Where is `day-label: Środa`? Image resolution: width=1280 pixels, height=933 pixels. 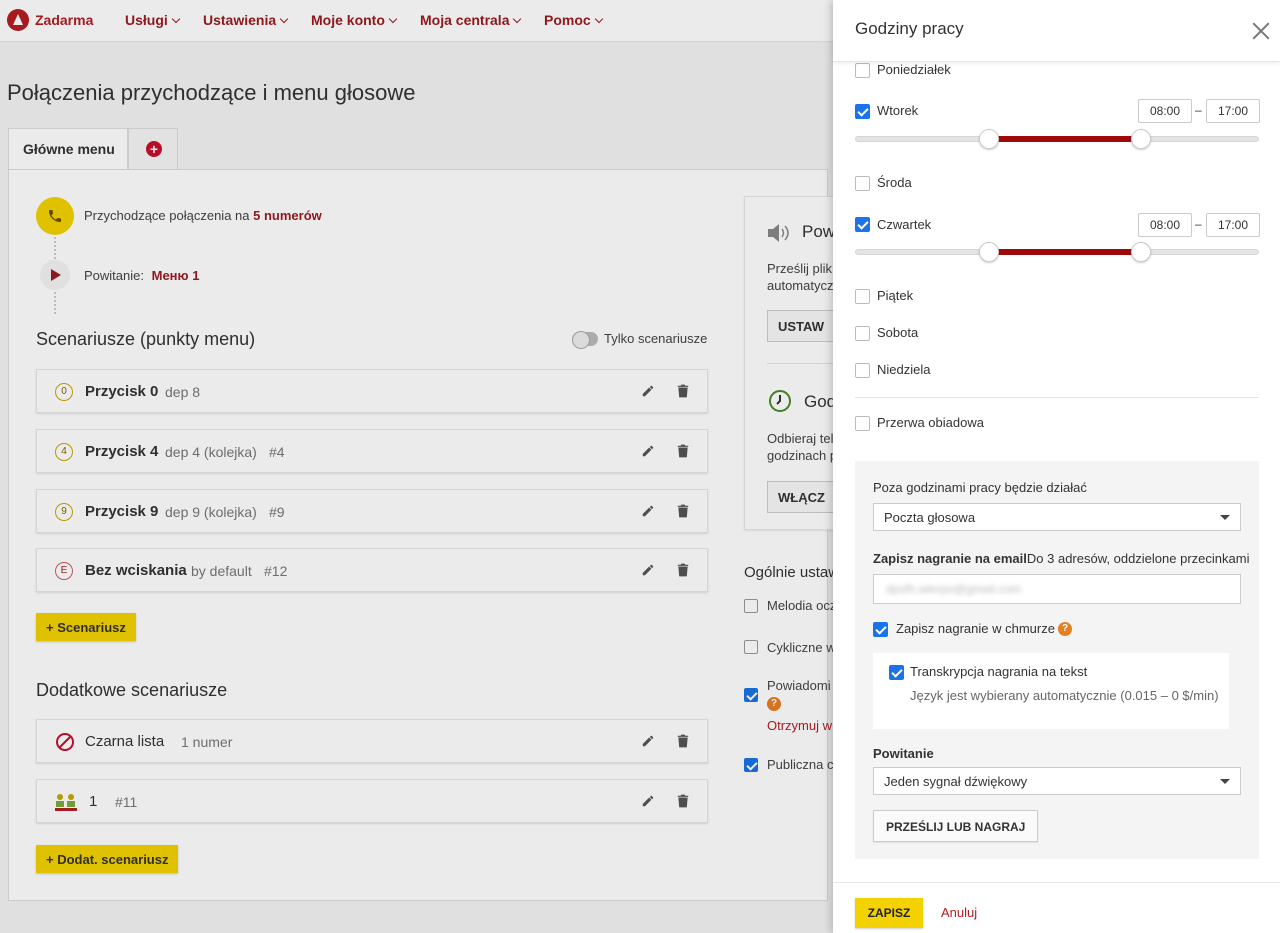 day-label: Środa is located at coordinates (894, 182).